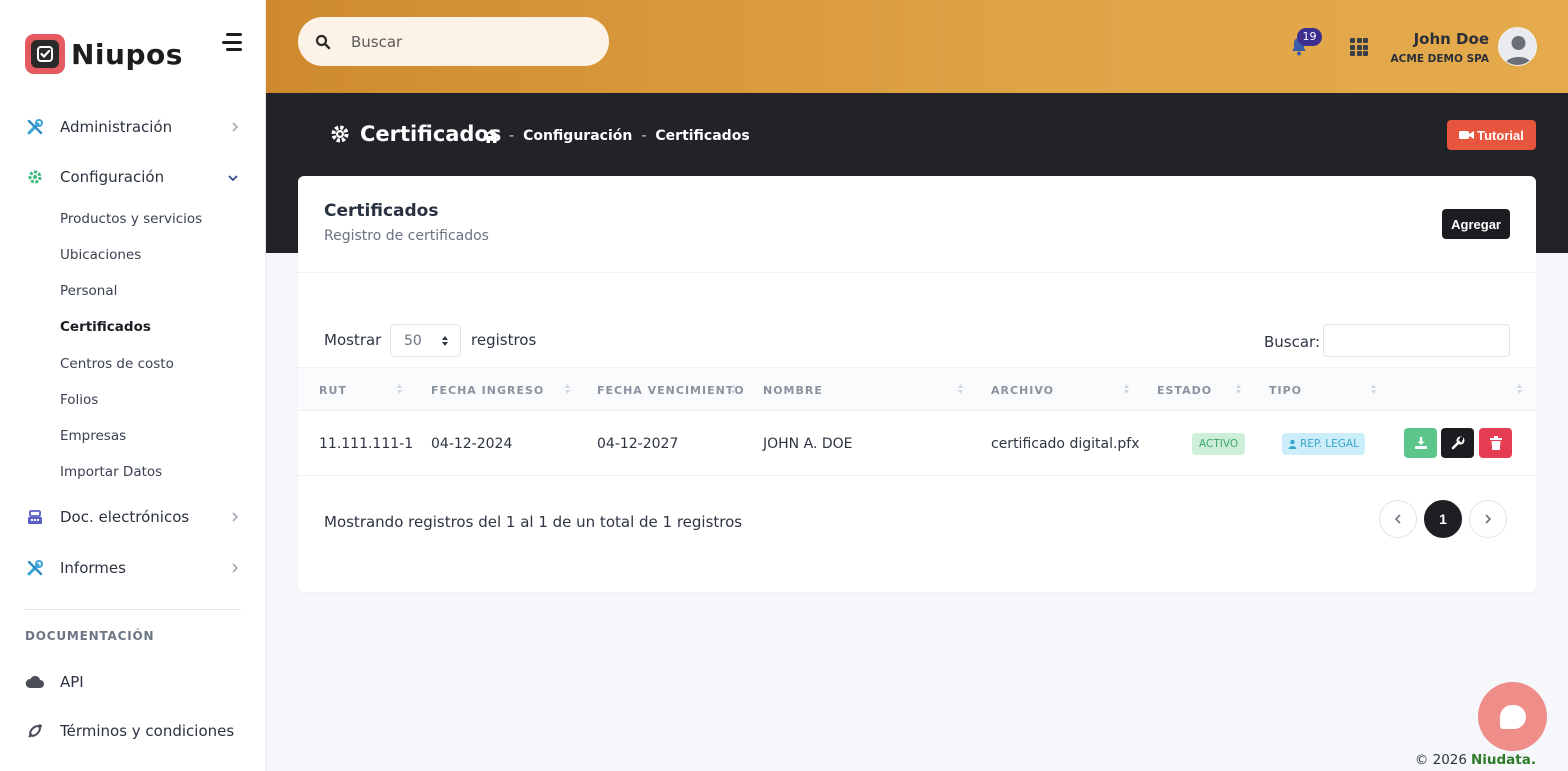  What do you see at coordinates (117, 364) in the screenshot?
I see `sidebar-subitem-centros-costo: Centros de costo` at bounding box center [117, 364].